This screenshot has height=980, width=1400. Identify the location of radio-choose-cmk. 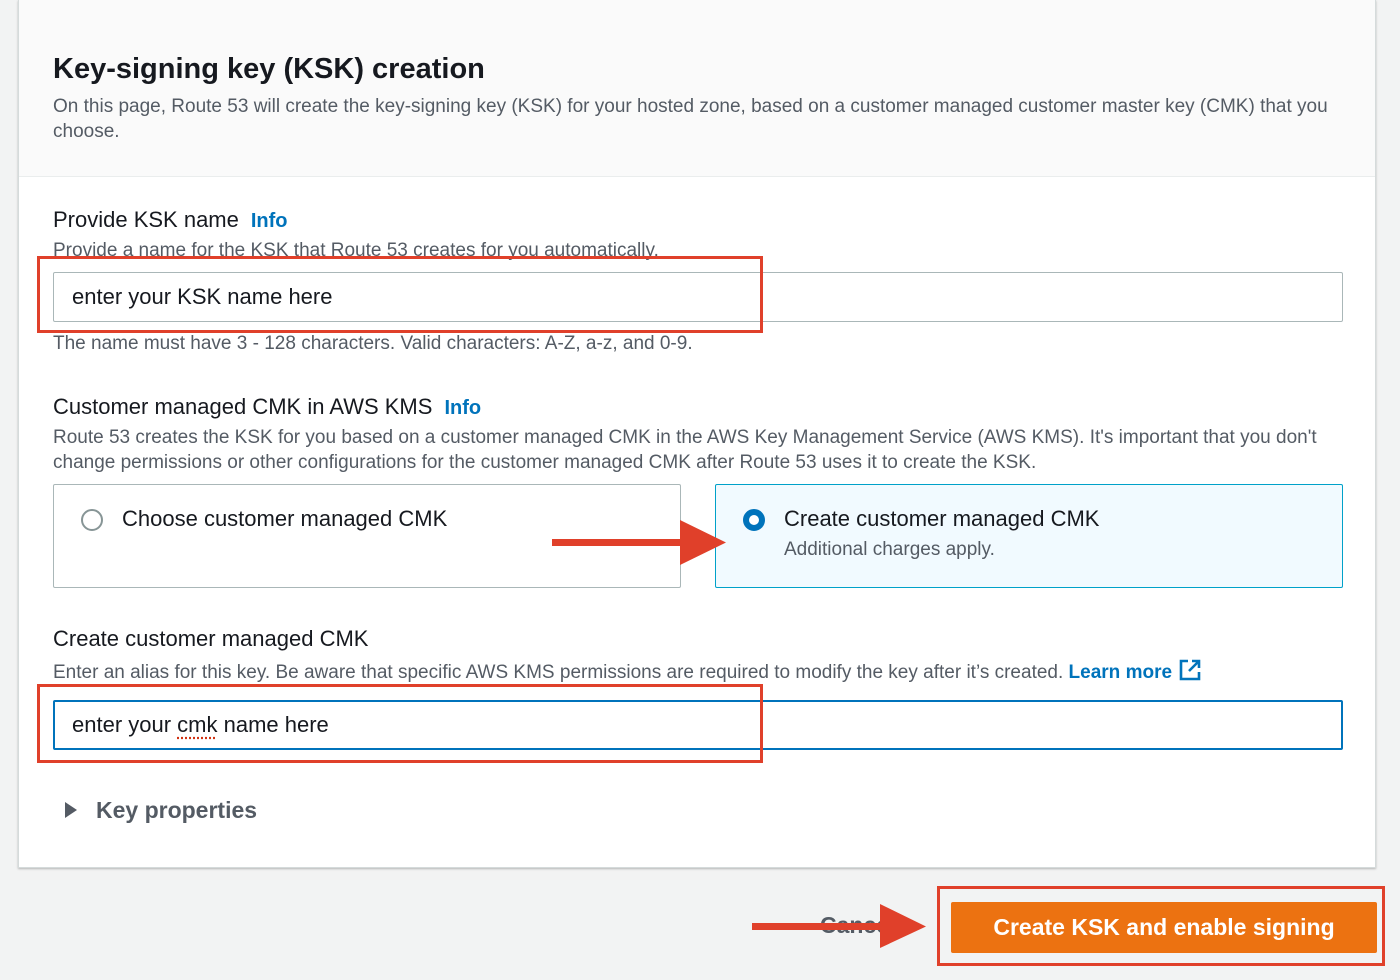
(92, 520).